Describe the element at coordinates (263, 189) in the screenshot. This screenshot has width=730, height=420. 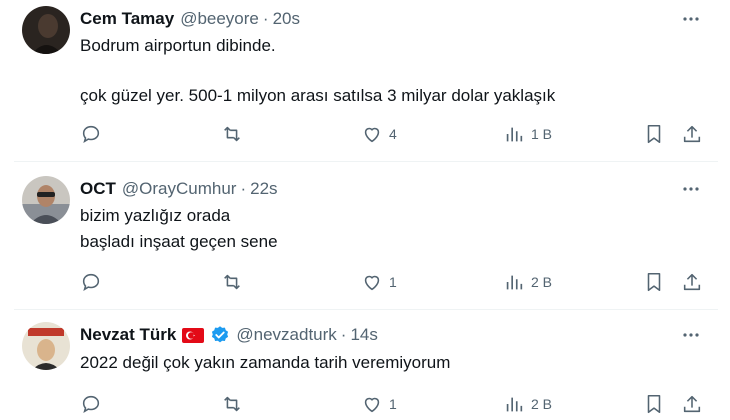
I see `timestamp: 22s` at that location.